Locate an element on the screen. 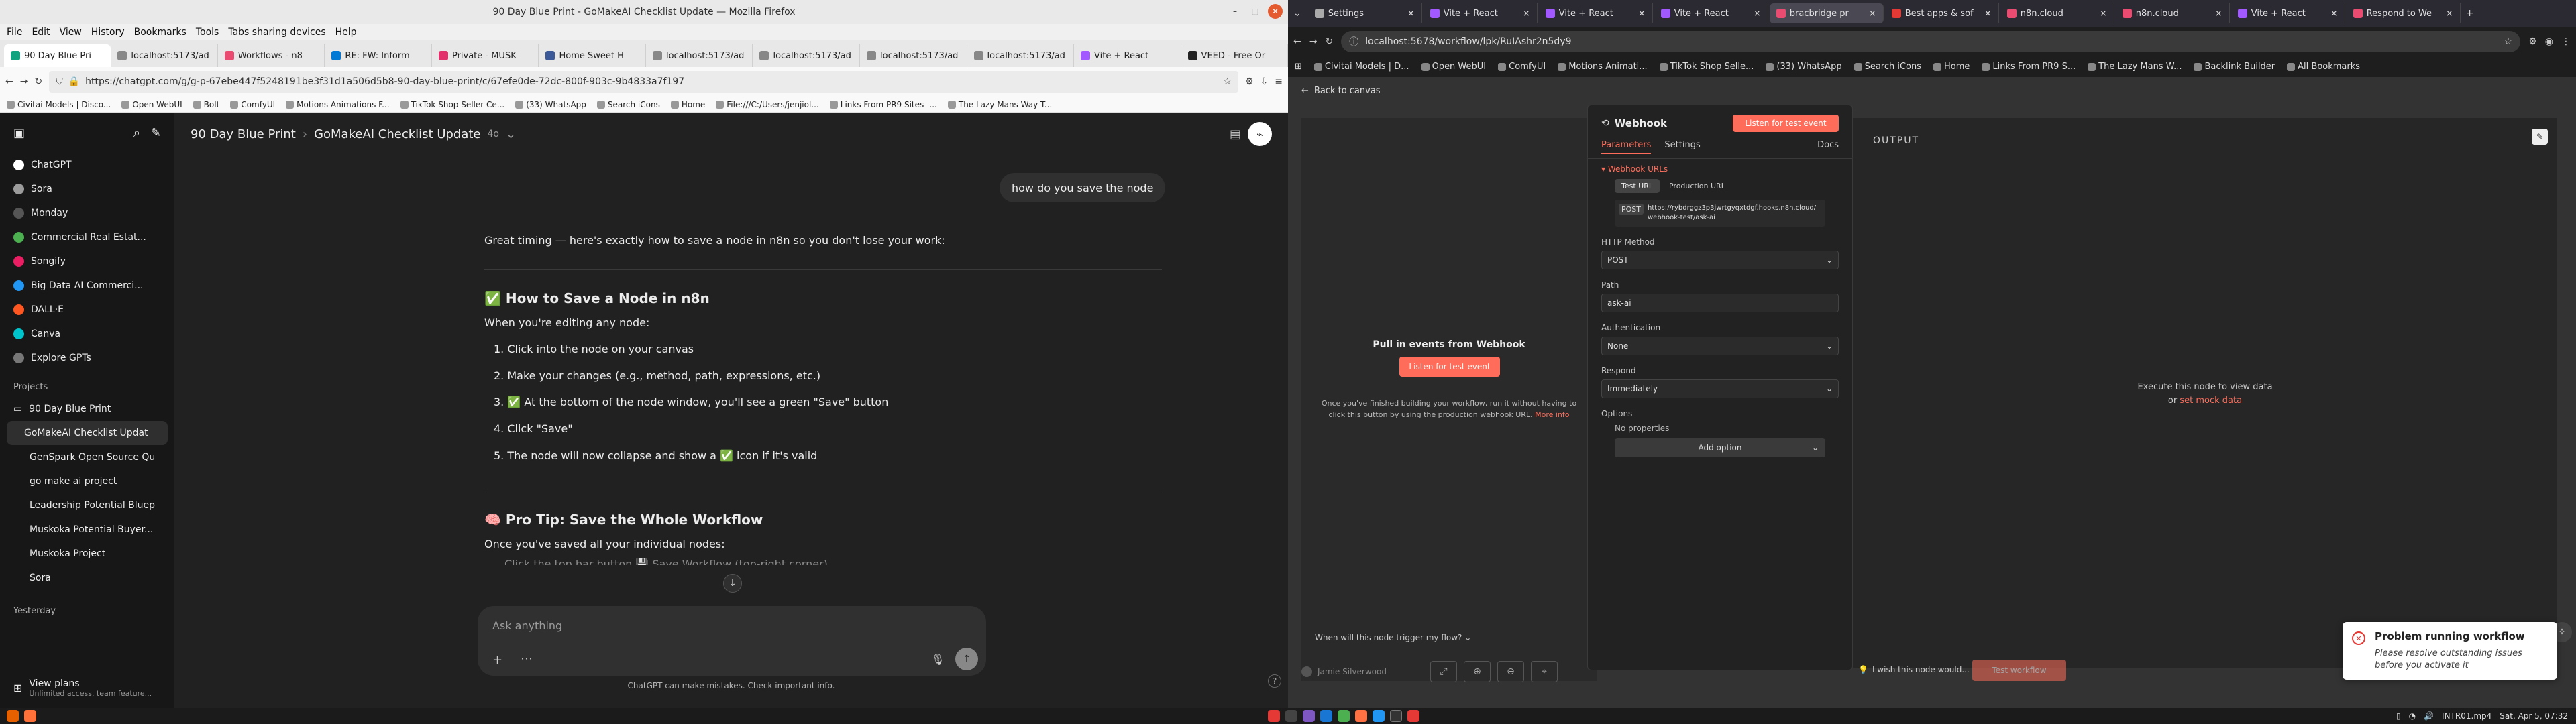 This screenshot has height=724, width=2576. minimize-icon: – is located at coordinates (1235, 11).